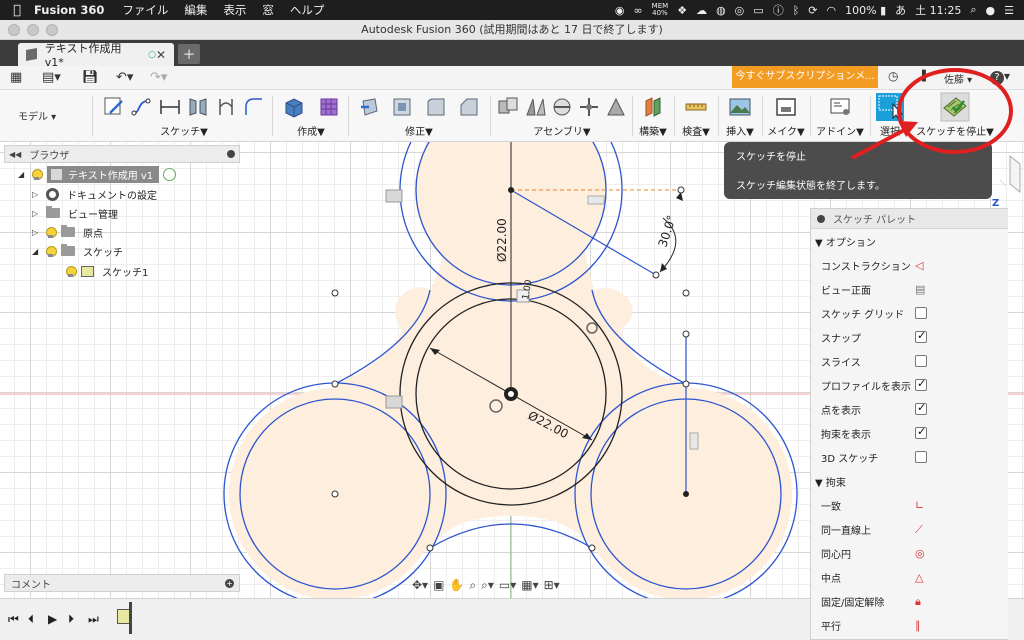 The width and height of the screenshot is (1024, 640). Describe the element at coordinates (436, 107) in the screenshot. I see `fillet-icon` at that location.